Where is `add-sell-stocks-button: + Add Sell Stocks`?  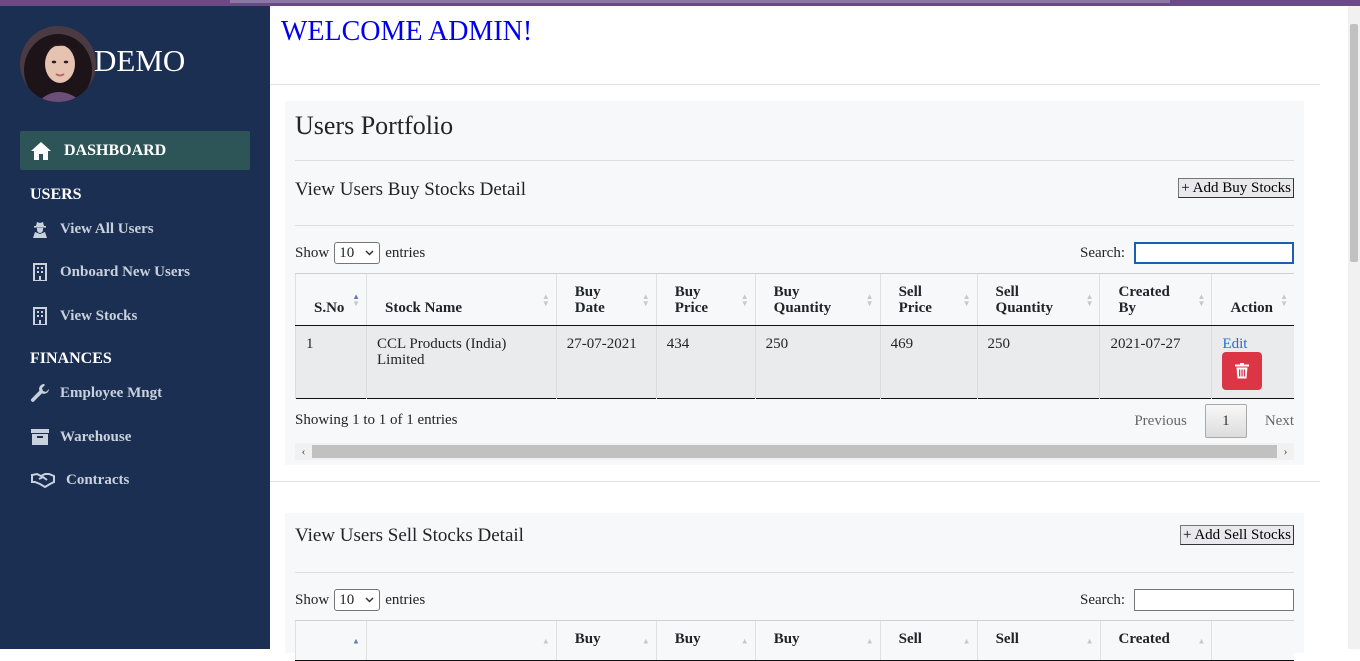
add-sell-stocks-button: + Add Sell Stocks is located at coordinates (1236, 535).